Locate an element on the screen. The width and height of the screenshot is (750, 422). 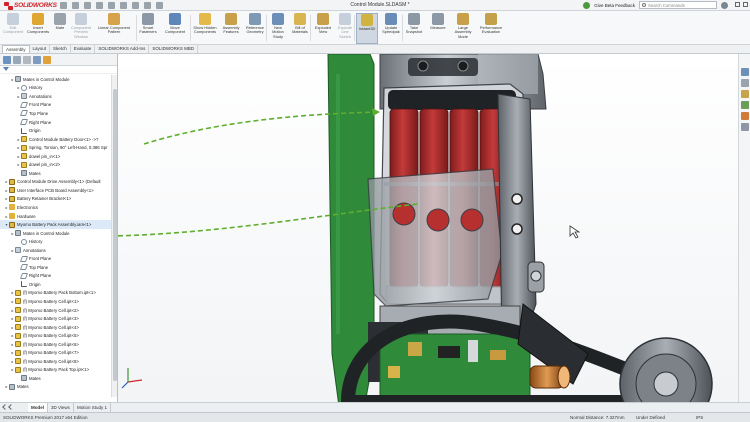
minimize-icon is located at coordinates (737, 4).